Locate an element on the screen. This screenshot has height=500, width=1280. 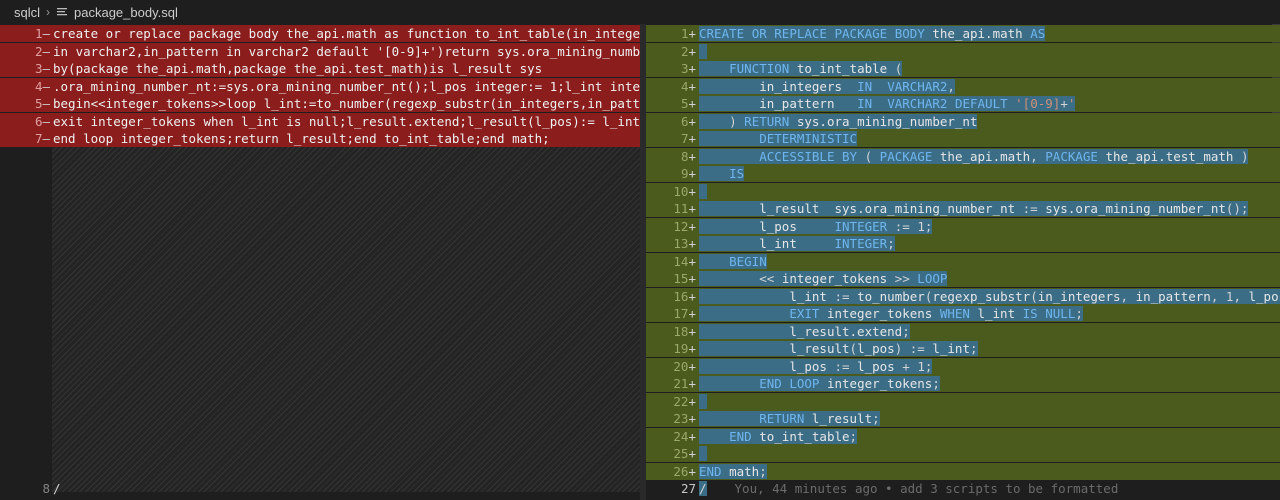
diff-added-line: 23+ RETURN l_result; is located at coordinates (963, 418).